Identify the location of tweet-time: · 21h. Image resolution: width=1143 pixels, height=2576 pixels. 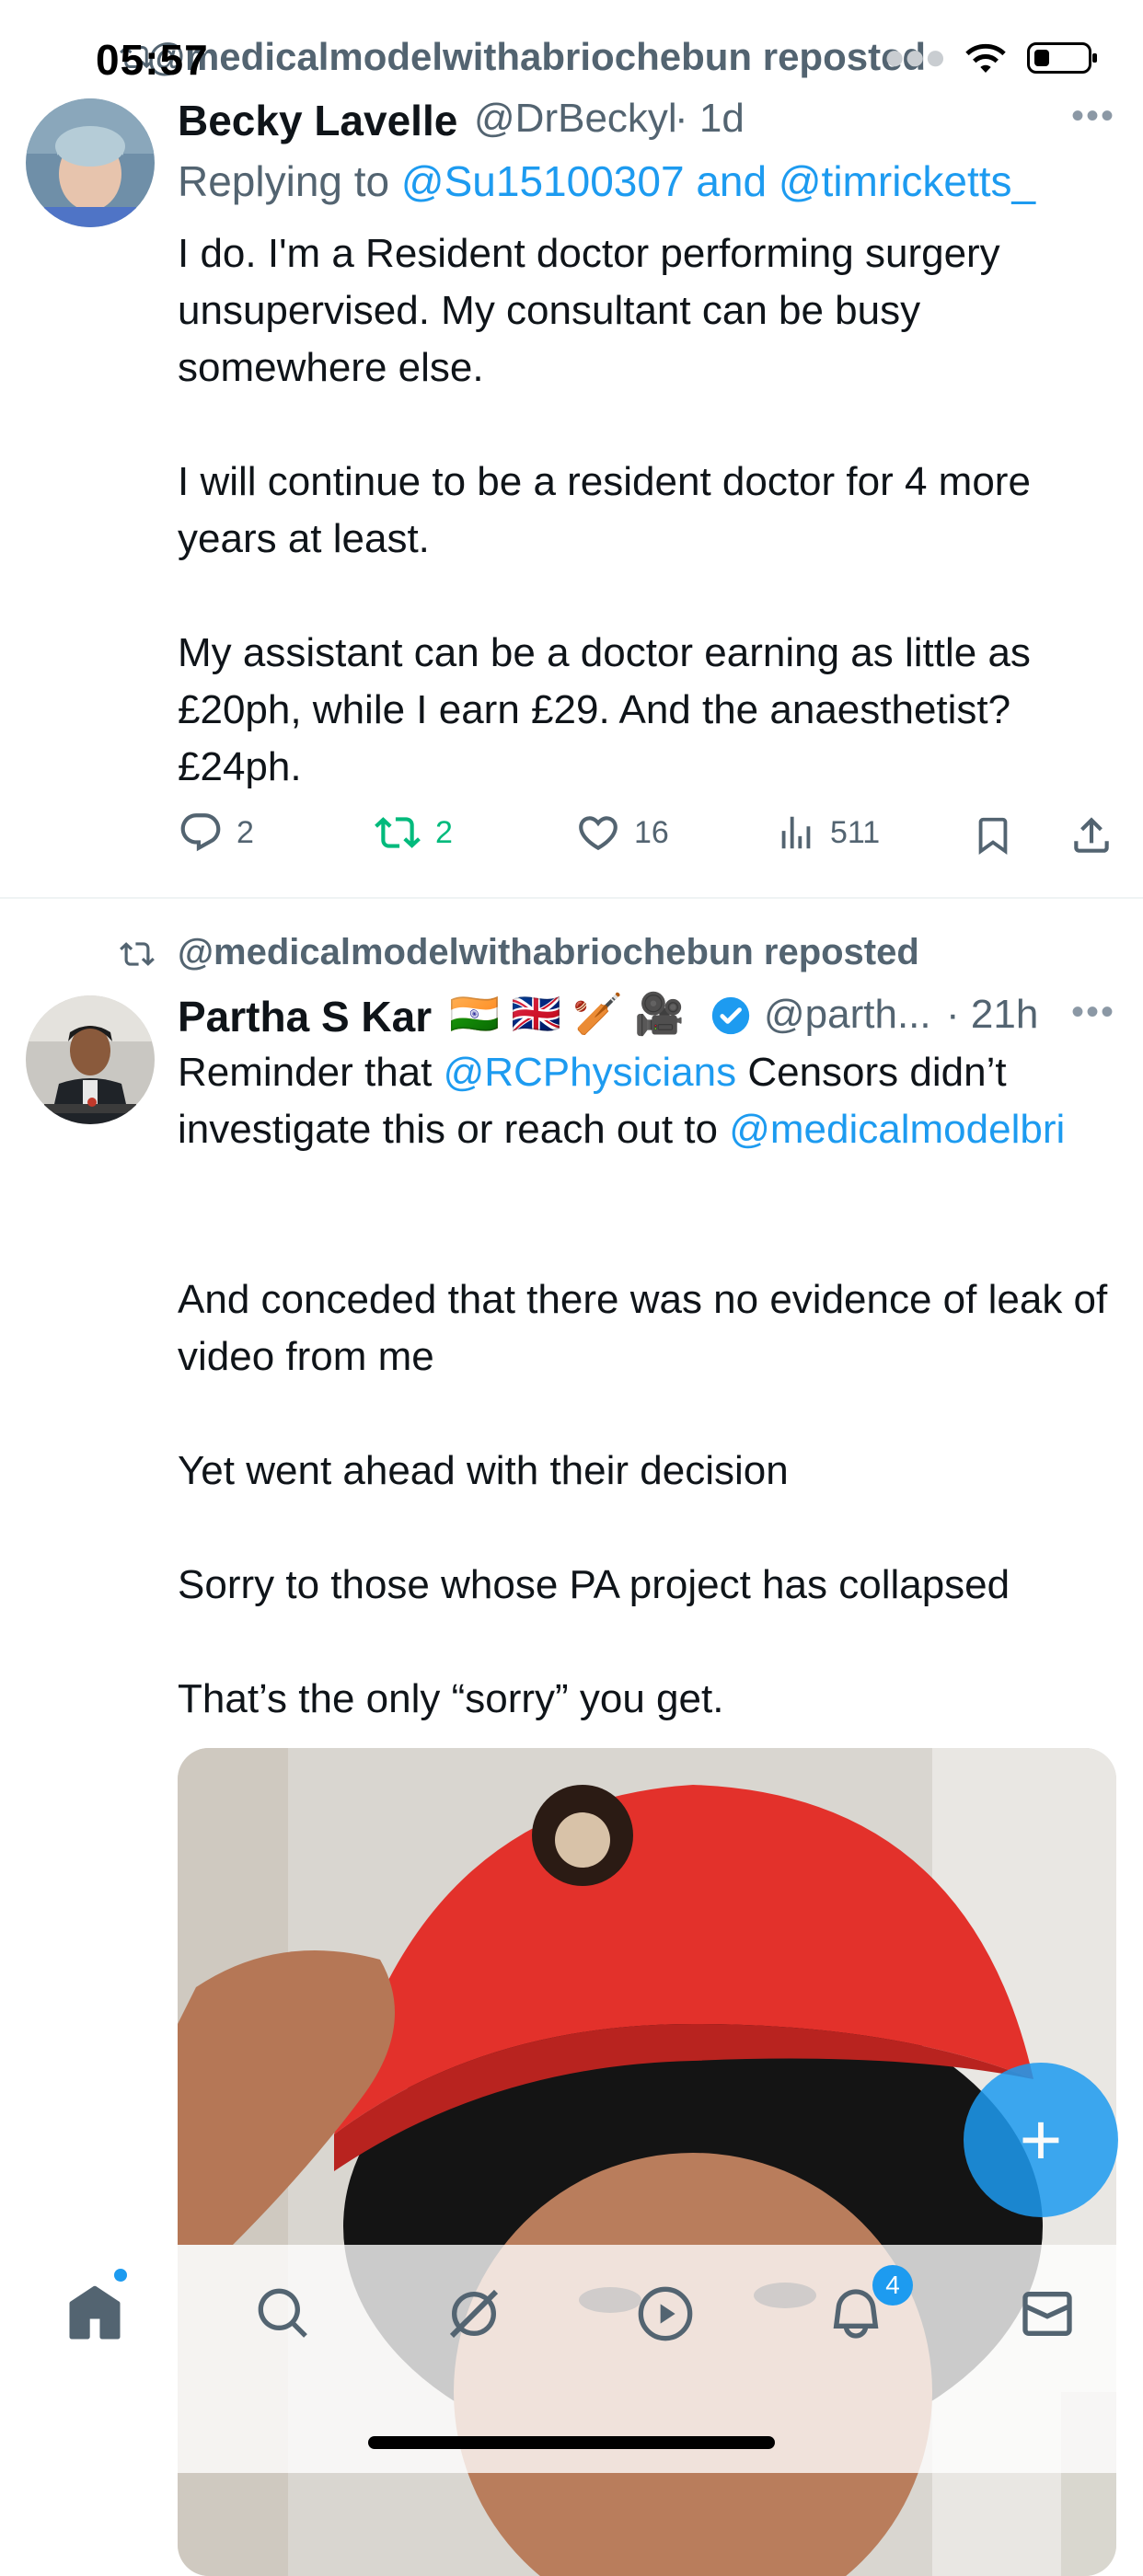
(992, 1015).